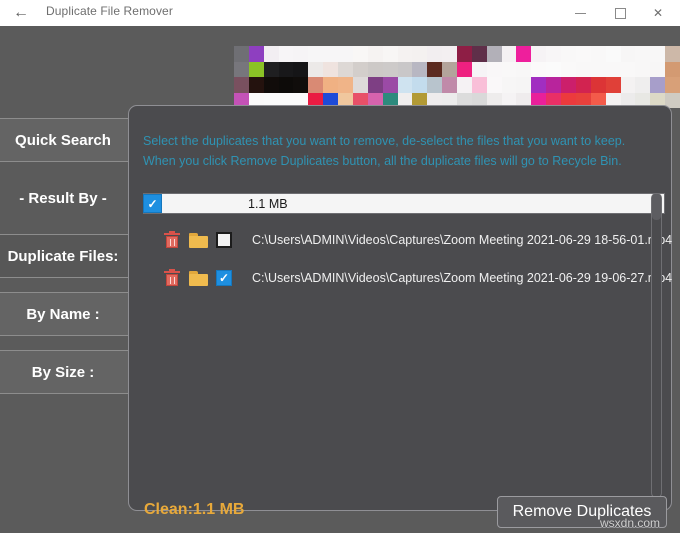  What do you see at coordinates (109, 11) in the screenshot?
I see `window-title: Duplicate File Remover` at bounding box center [109, 11].